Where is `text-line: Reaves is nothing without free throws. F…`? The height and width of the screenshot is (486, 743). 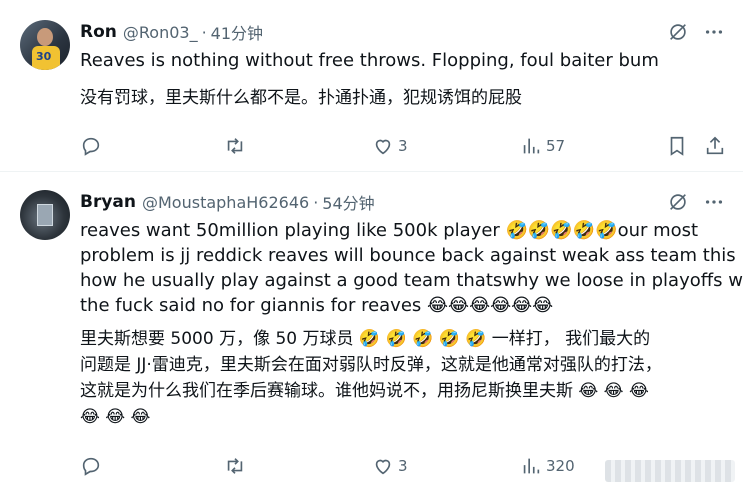
text-line: Reaves is nothing without free throws. F… is located at coordinates (369, 60).